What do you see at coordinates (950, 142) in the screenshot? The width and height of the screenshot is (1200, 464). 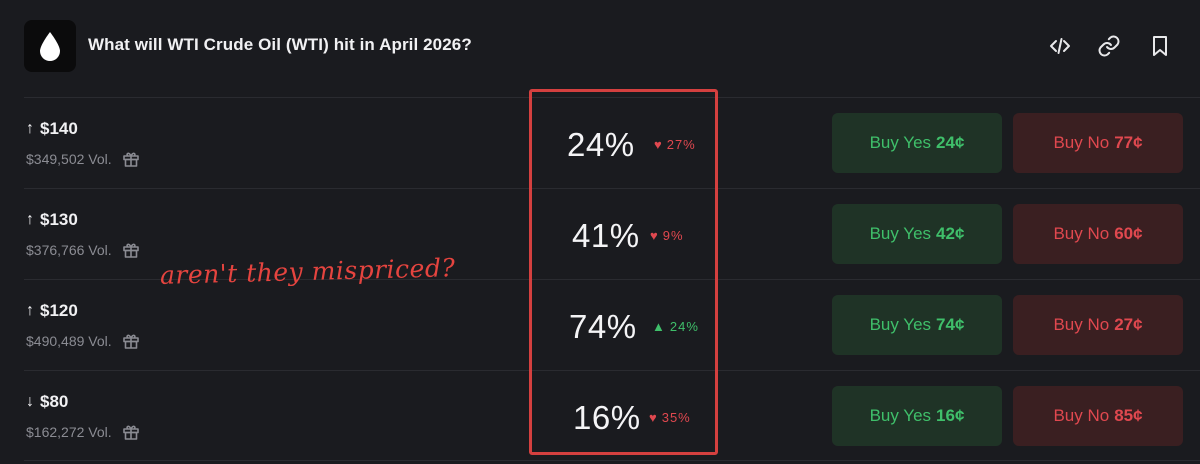 I see `buy-yes-price: 24¢` at bounding box center [950, 142].